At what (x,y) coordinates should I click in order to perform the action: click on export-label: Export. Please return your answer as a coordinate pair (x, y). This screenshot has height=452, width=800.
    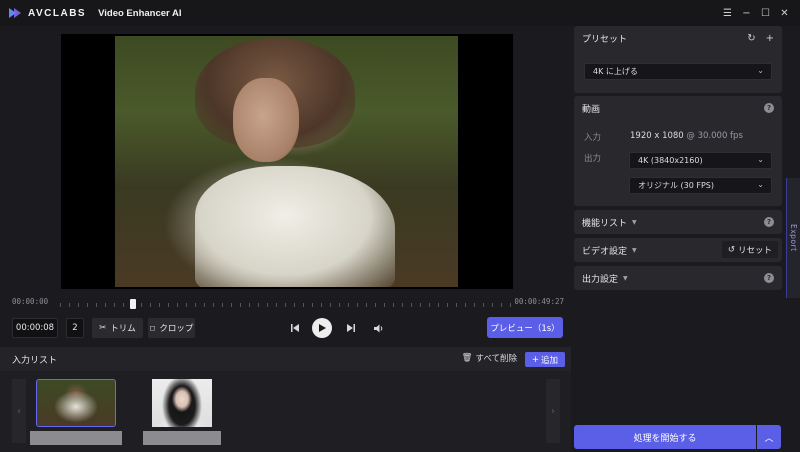
    Looking at the image, I should click on (793, 238).